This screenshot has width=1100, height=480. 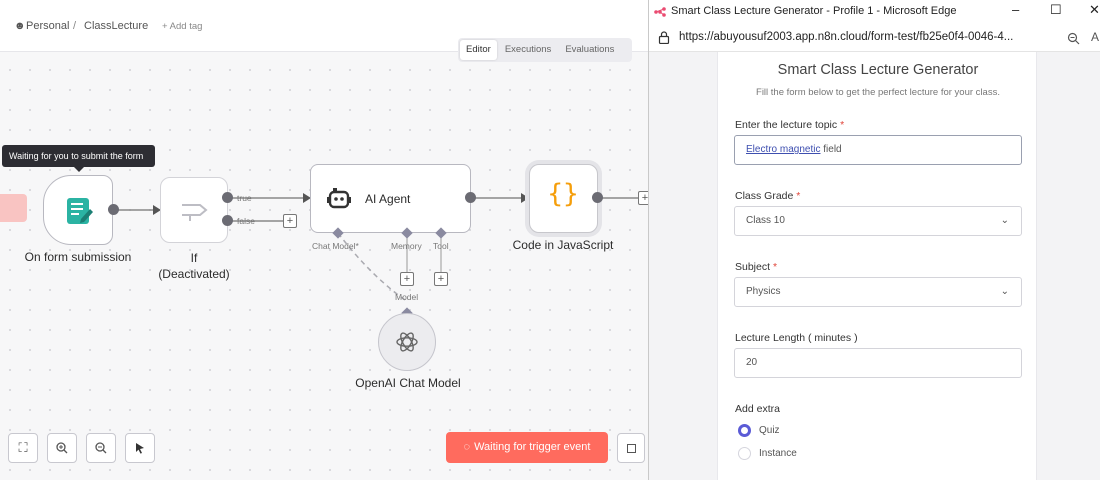 What do you see at coordinates (467, 447) in the screenshot?
I see `spinner-icon: ◌` at bounding box center [467, 447].